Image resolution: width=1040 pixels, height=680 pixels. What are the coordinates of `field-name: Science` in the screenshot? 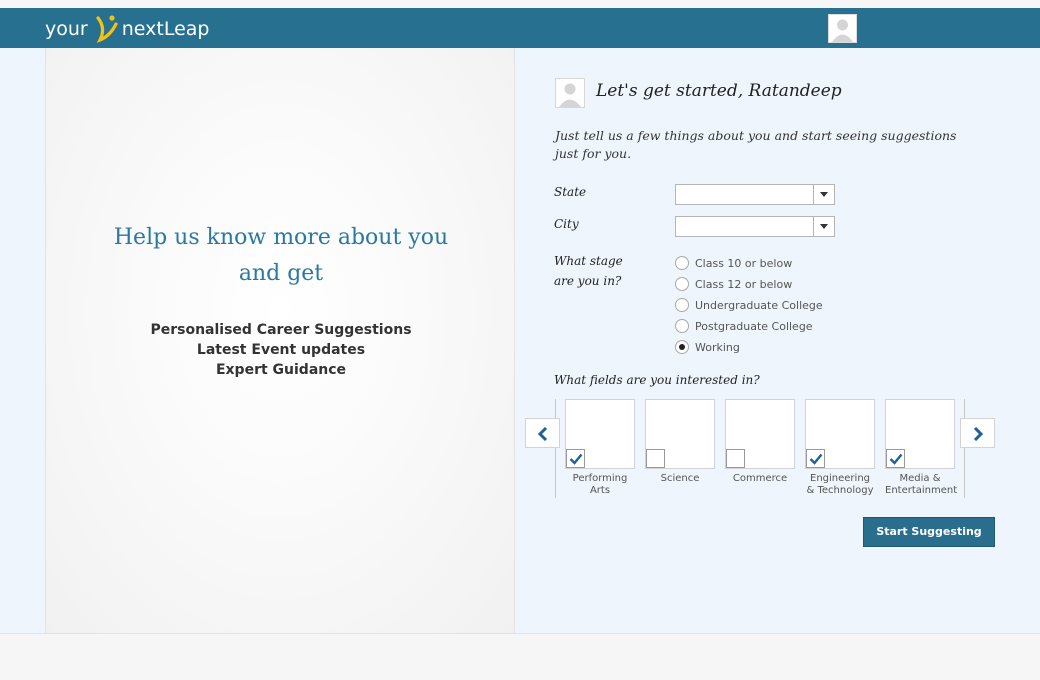 It's located at (680, 479).